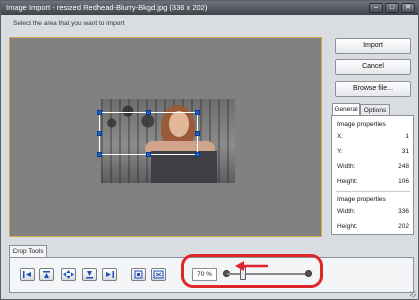 The image size is (419, 300). I want to click on divider, so click(373, 191).